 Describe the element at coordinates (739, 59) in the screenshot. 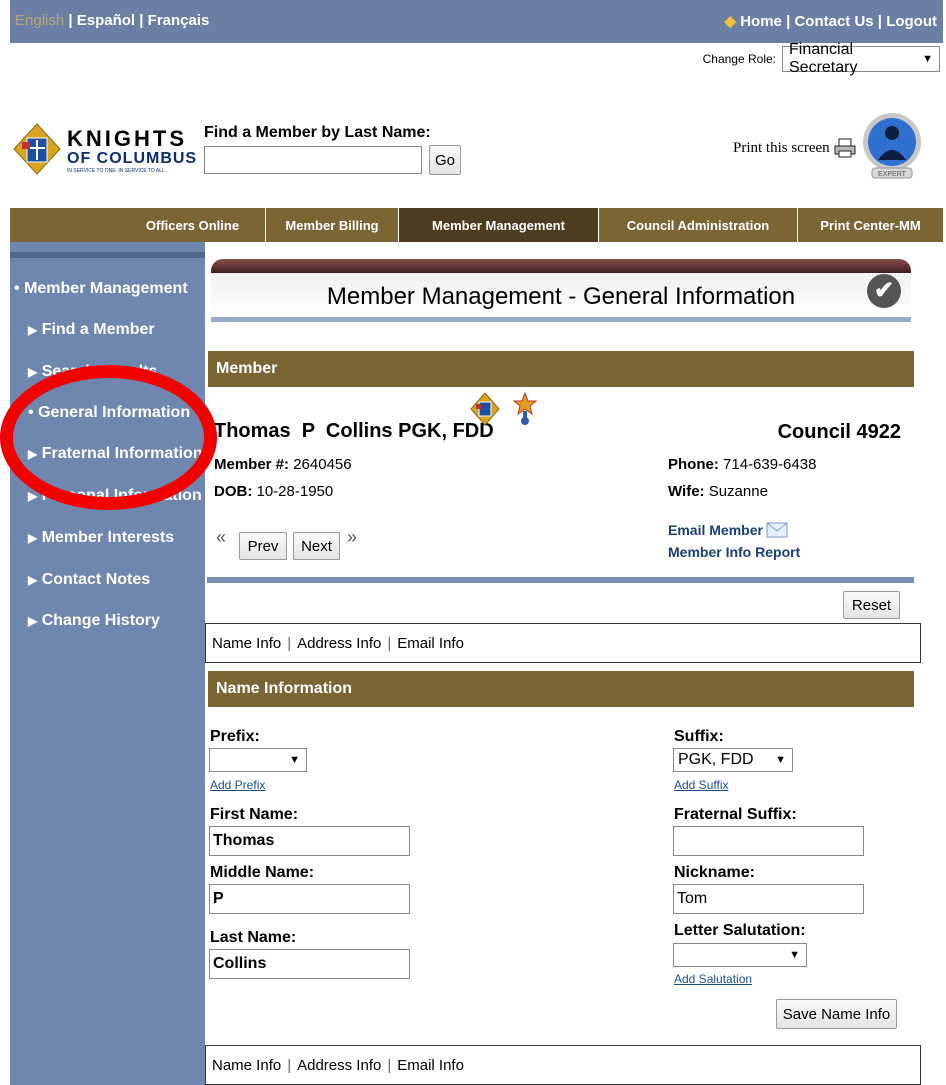

I see `change-role-label: Change Role:` at that location.